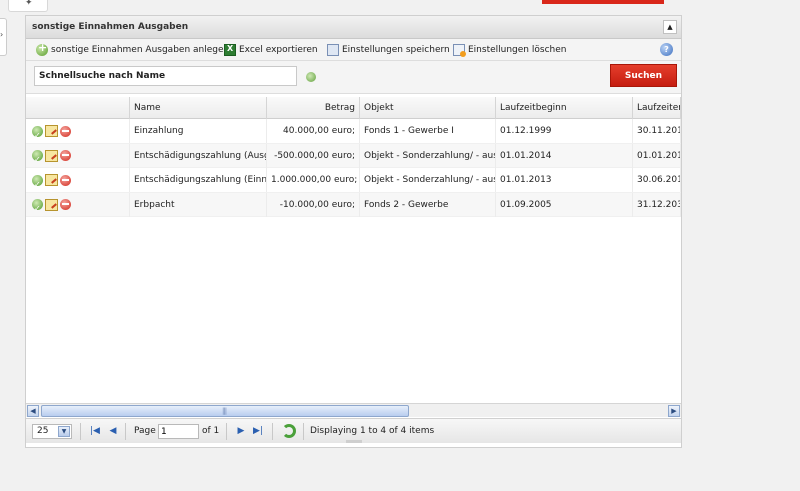 Image resolution: width=800 pixels, height=491 pixels. What do you see at coordinates (564, 155) in the screenshot?
I see `cell-laufzeitbeginn: 01.01.2014` at bounding box center [564, 155].